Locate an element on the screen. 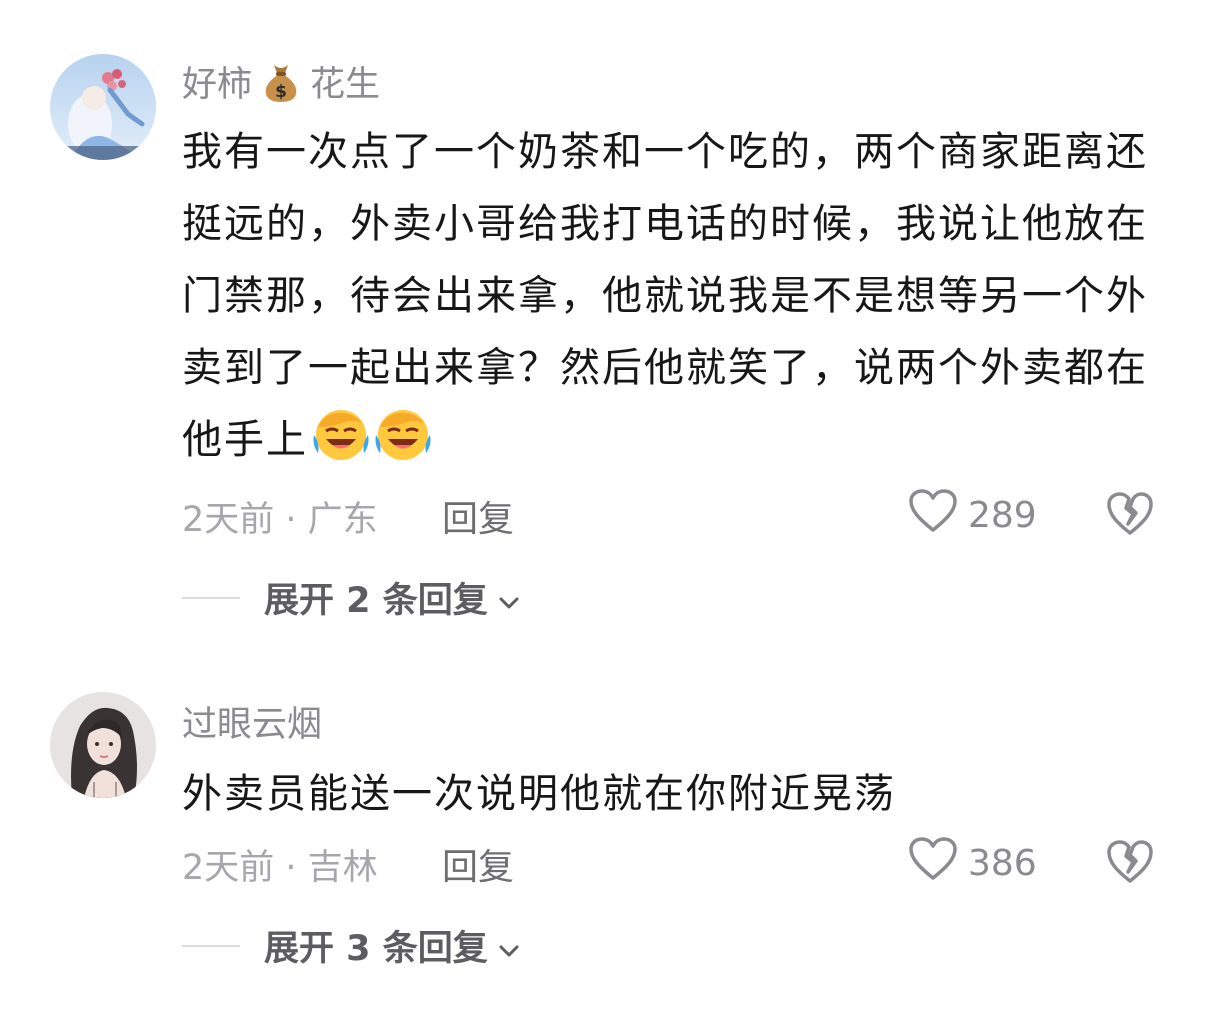 This screenshot has height=1020, width=1206. badge-label: 花生 is located at coordinates (345, 85).